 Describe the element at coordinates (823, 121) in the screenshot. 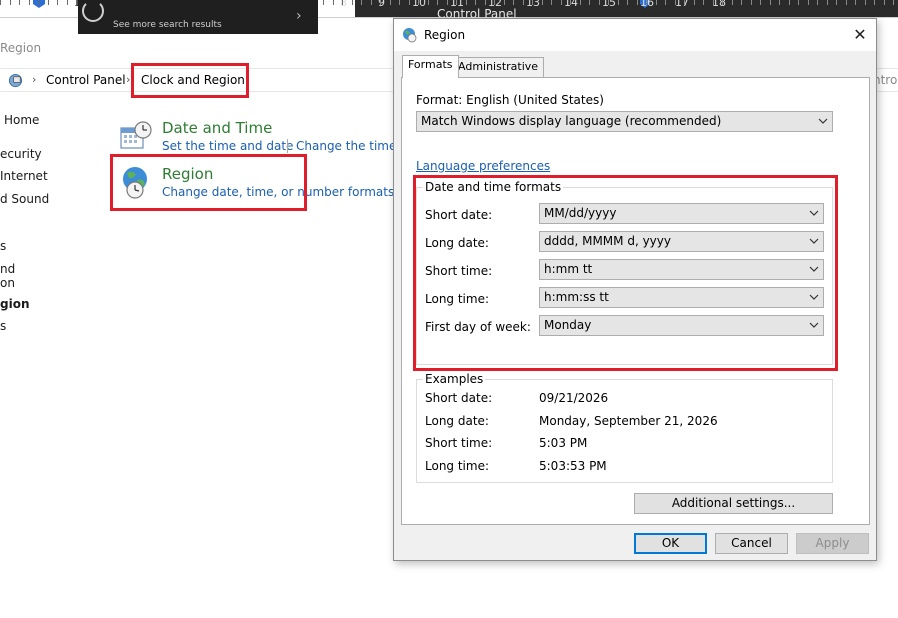

I see `chevron-down-icon` at that location.